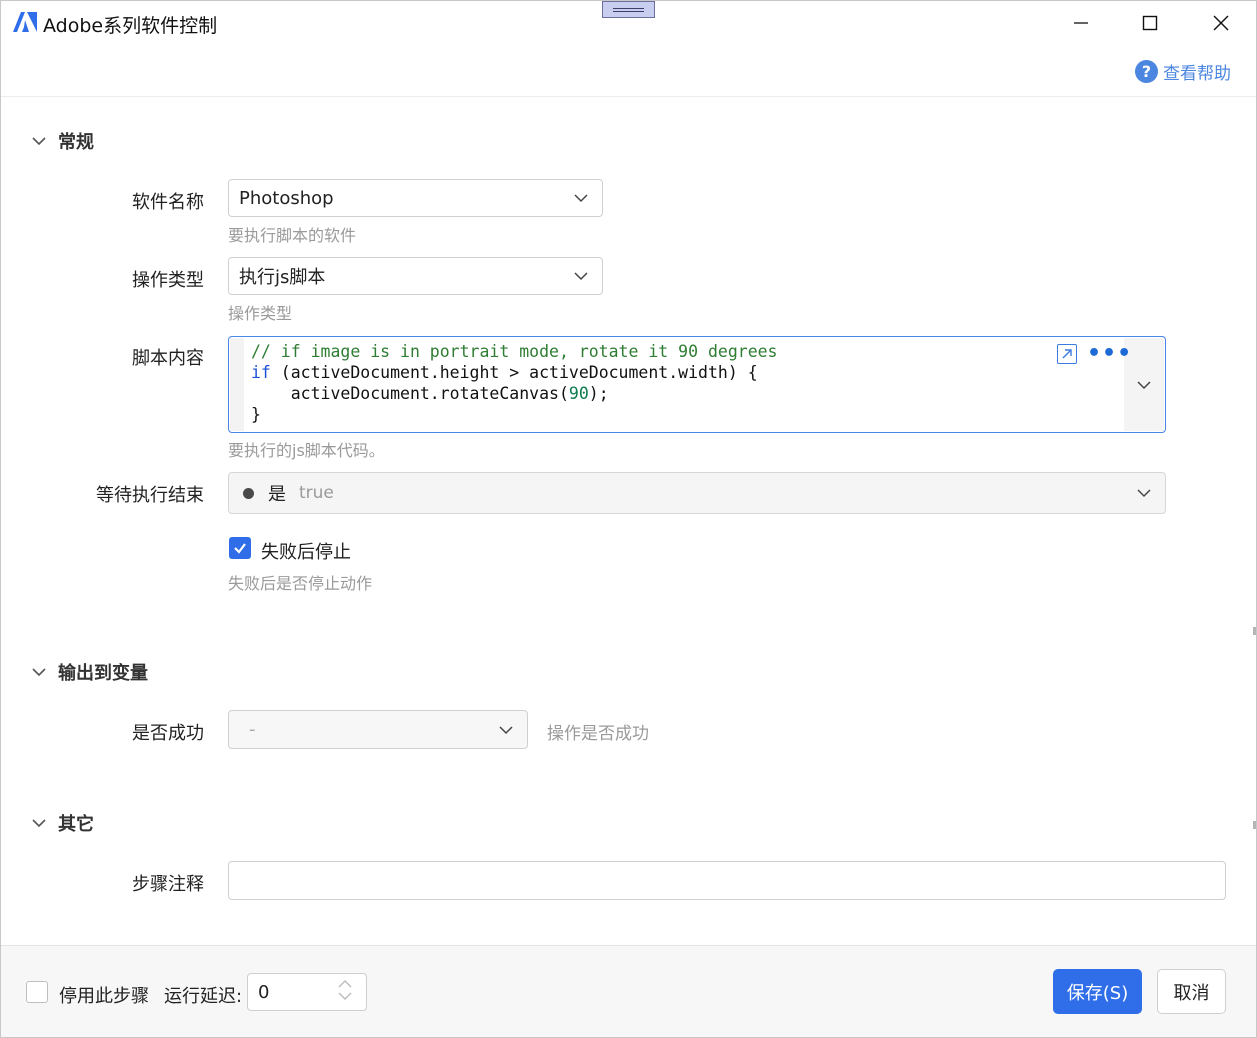 The height and width of the screenshot is (1038, 1257). I want to click on code-text: );, so click(598, 393).